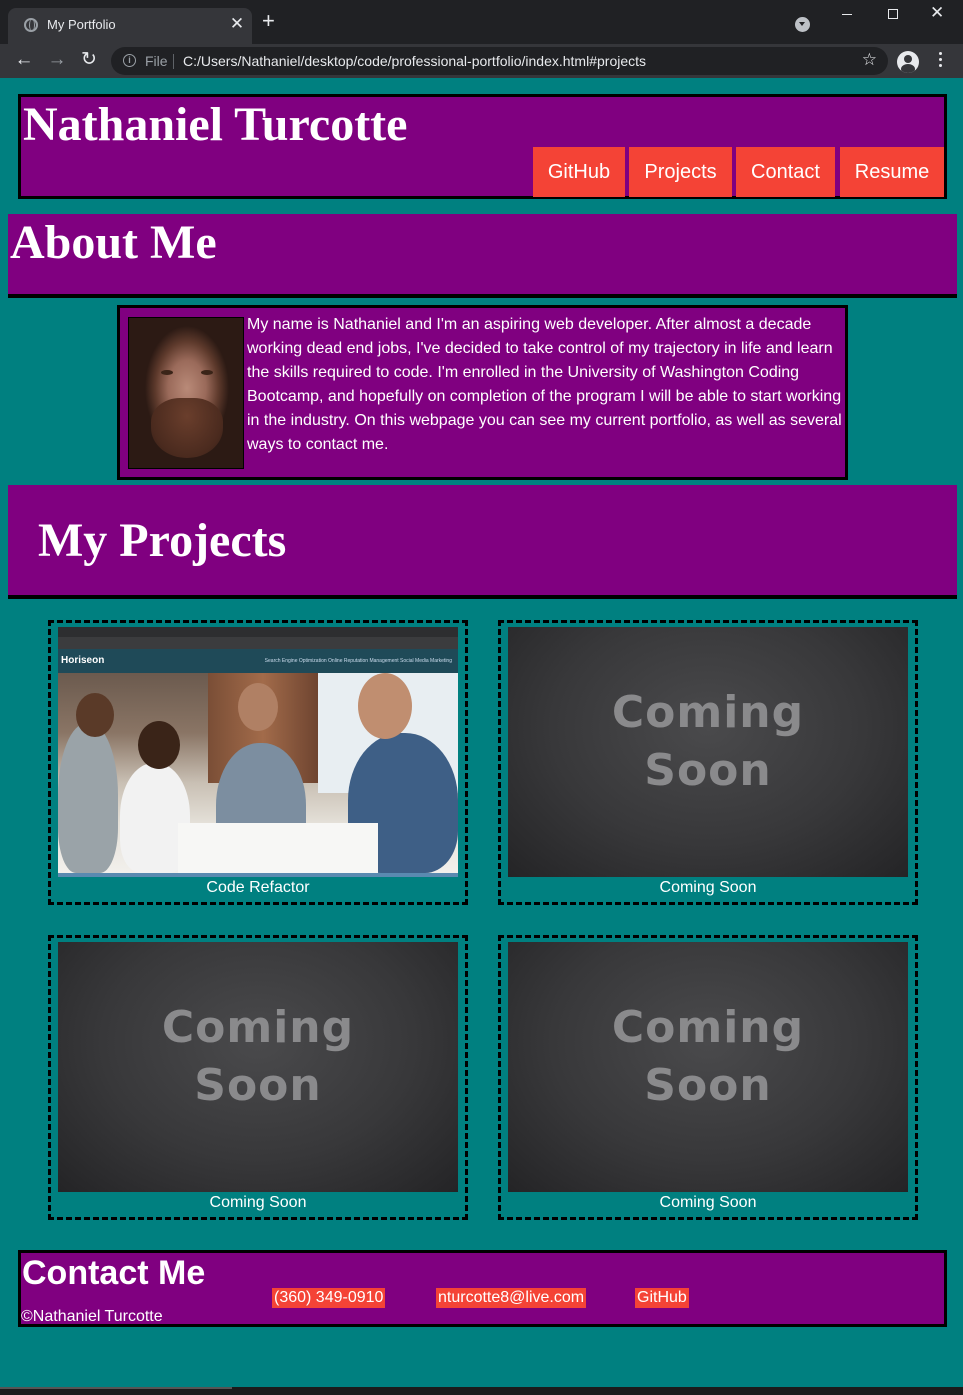  What do you see at coordinates (893, 14) in the screenshot?
I see `maximize-icon` at bounding box center [893, 14].